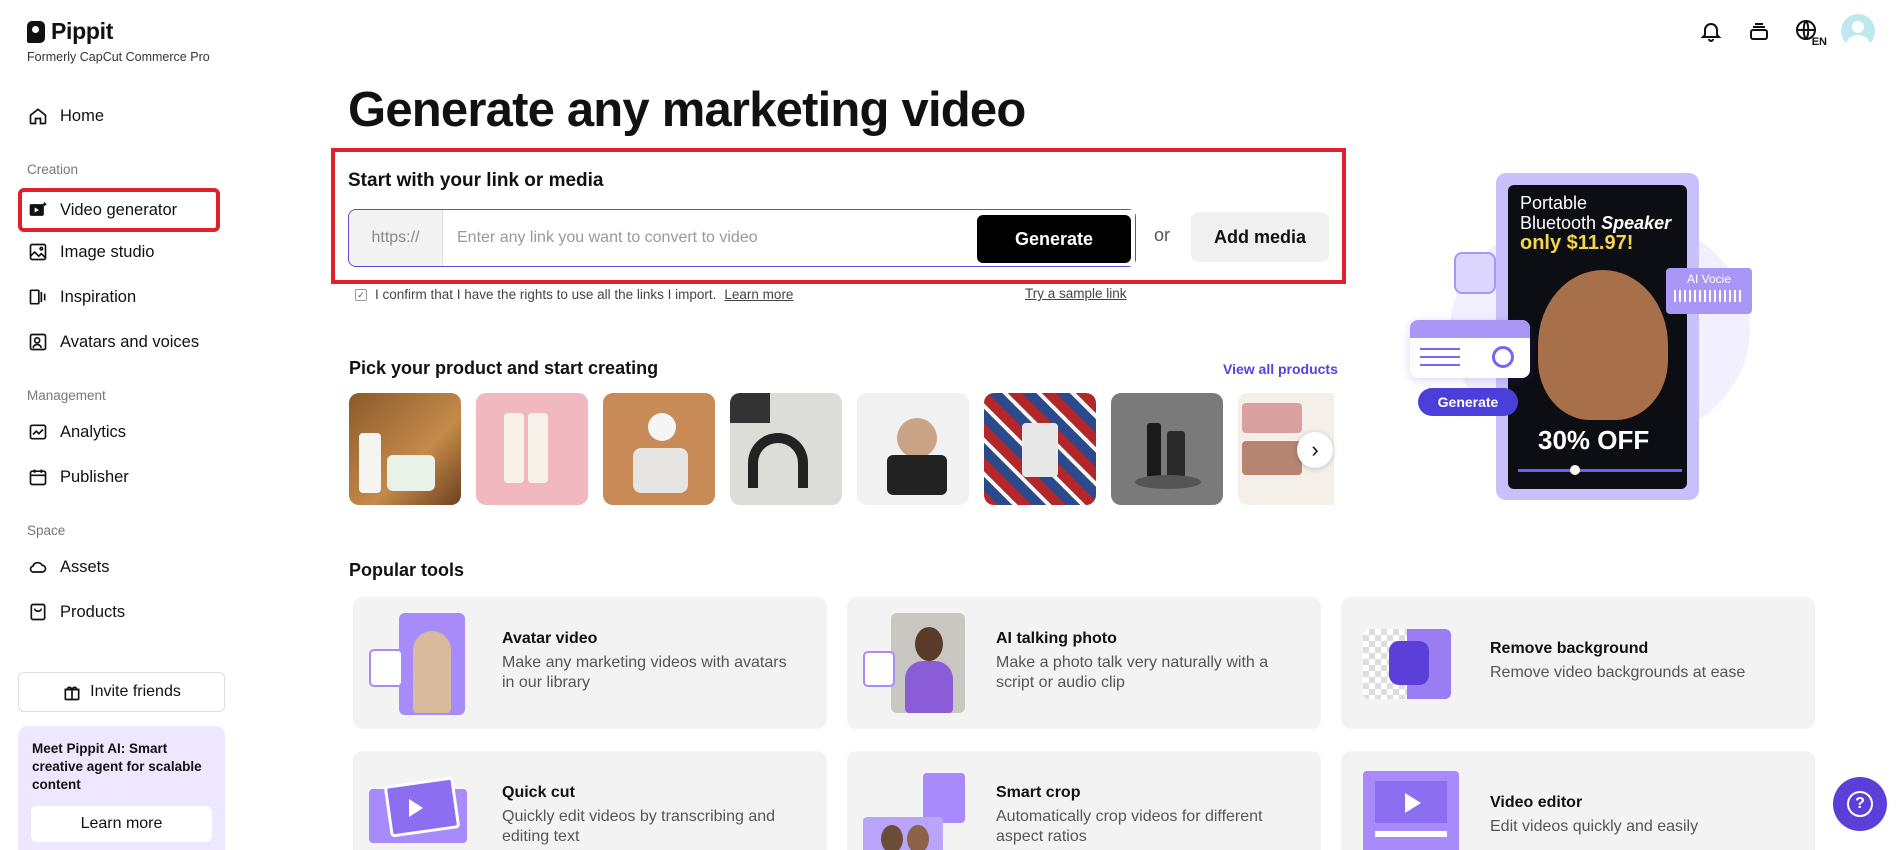 The width and height of the screenshot is (1899, 850). I want to click on add-media-button: Add media, so click(1260, 237).